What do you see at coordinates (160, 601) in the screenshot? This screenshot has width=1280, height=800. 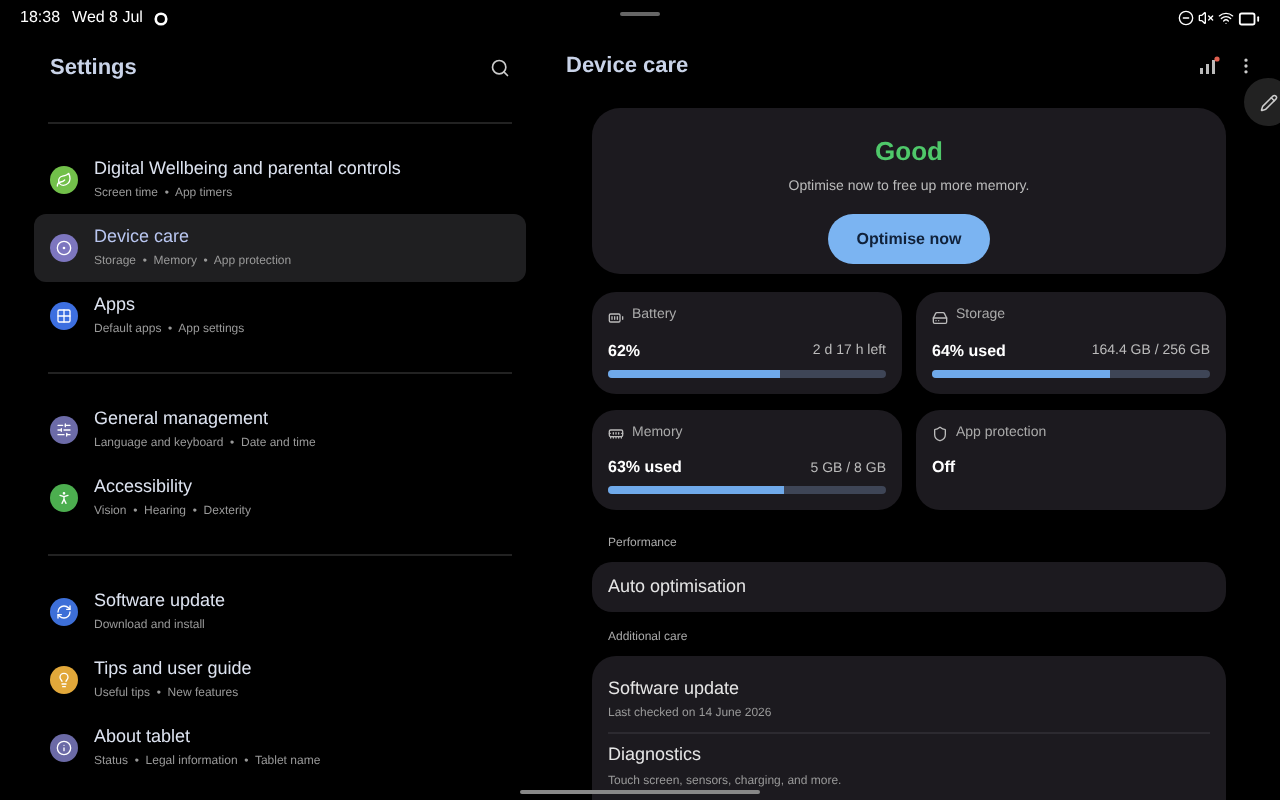 I see `item-title: Software update` at bounding box center [160, 601].